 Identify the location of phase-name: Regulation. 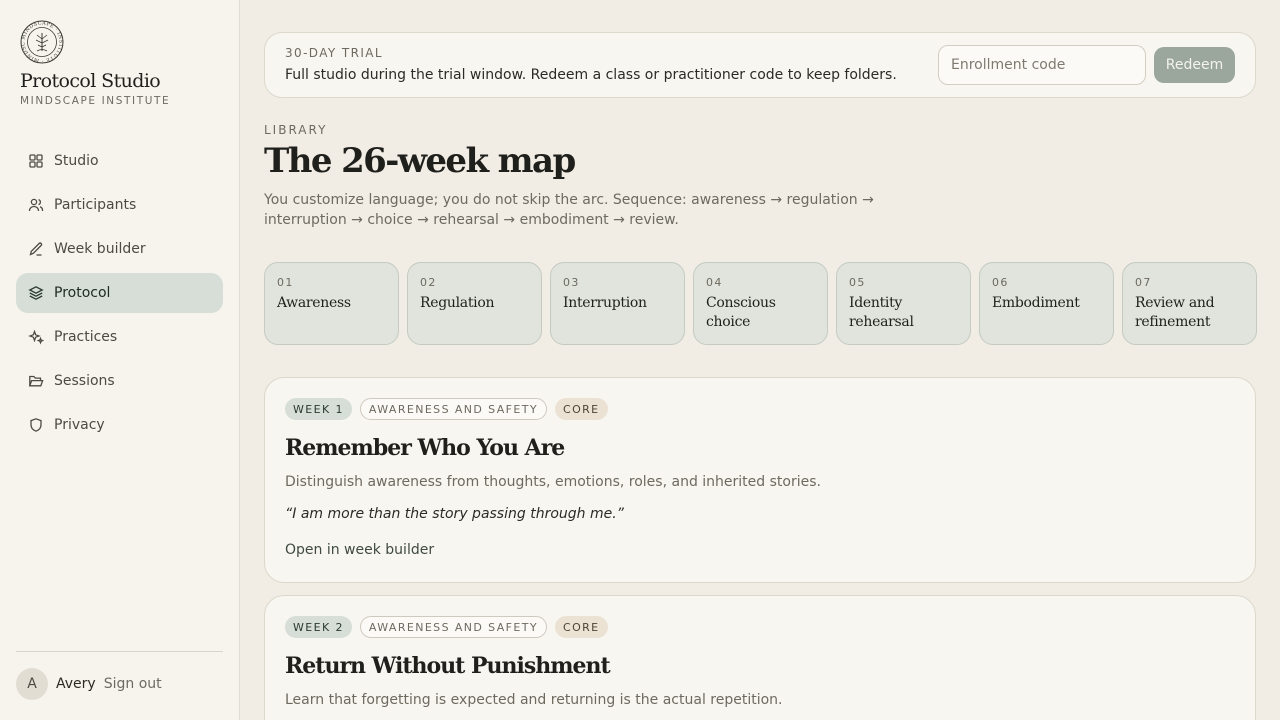
(457, 303).